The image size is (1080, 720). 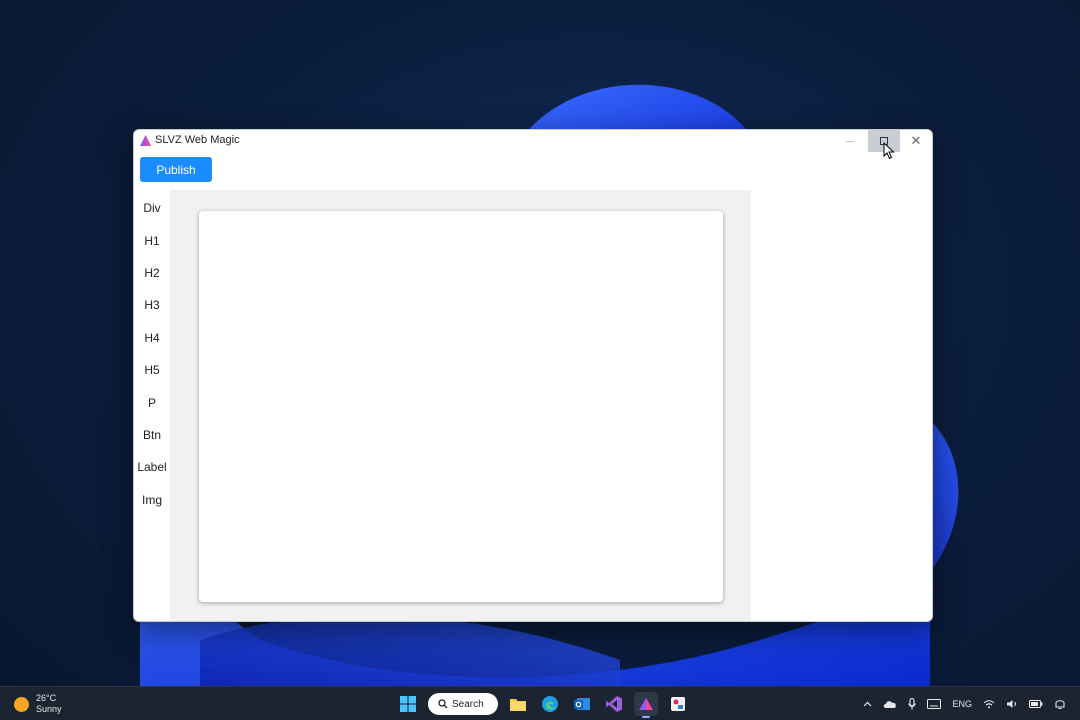 I want to click on visual-studio-icon, so click(x=614, y=704).